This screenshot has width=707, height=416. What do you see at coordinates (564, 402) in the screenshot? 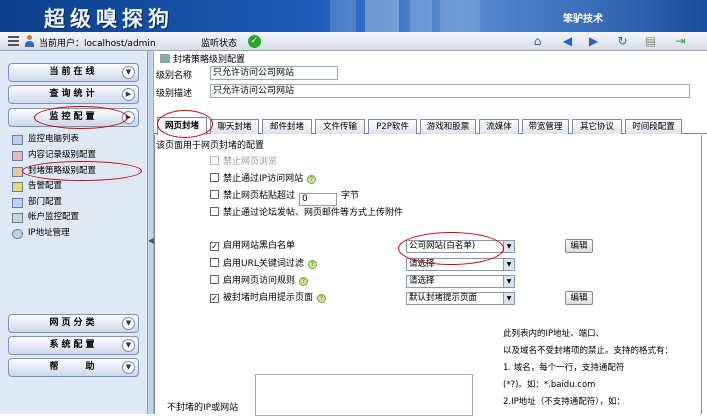
I see `help-note-line: 2.IP地址（不支持通配符），如：` at bounding box center [564, 402].